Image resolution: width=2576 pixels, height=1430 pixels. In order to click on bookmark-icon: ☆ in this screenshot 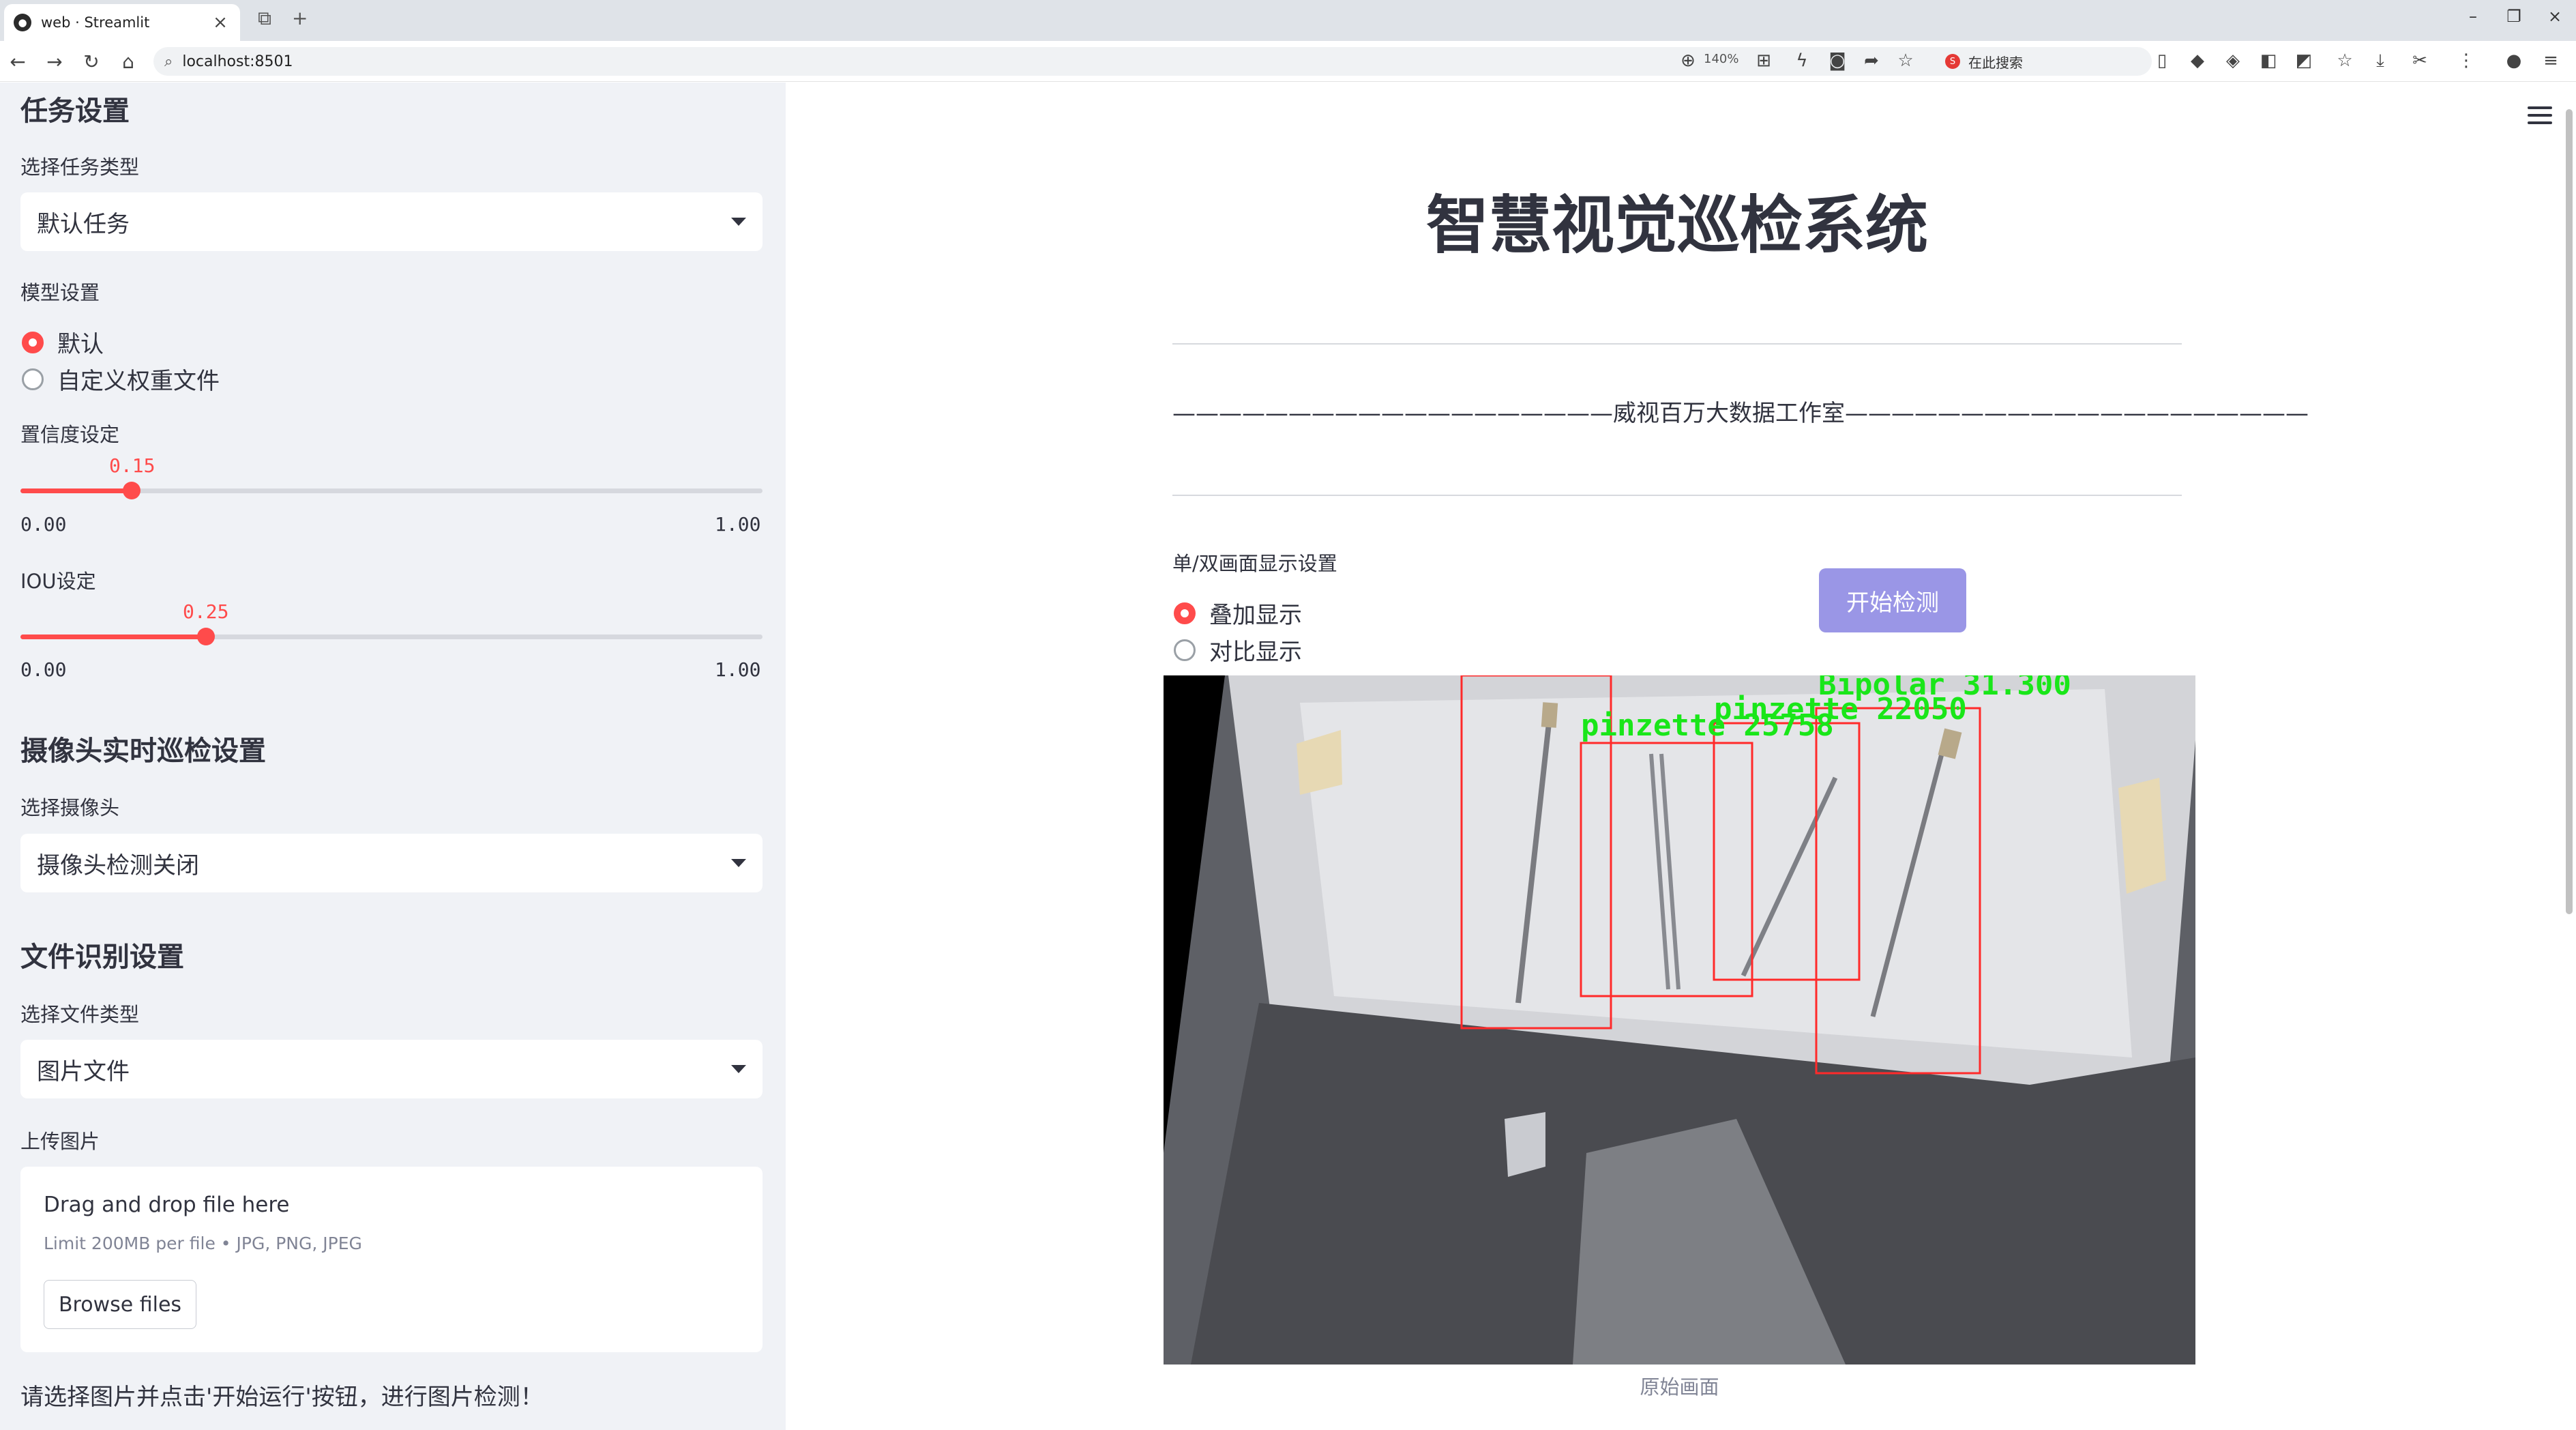, I will do `click(2345, 60)`.